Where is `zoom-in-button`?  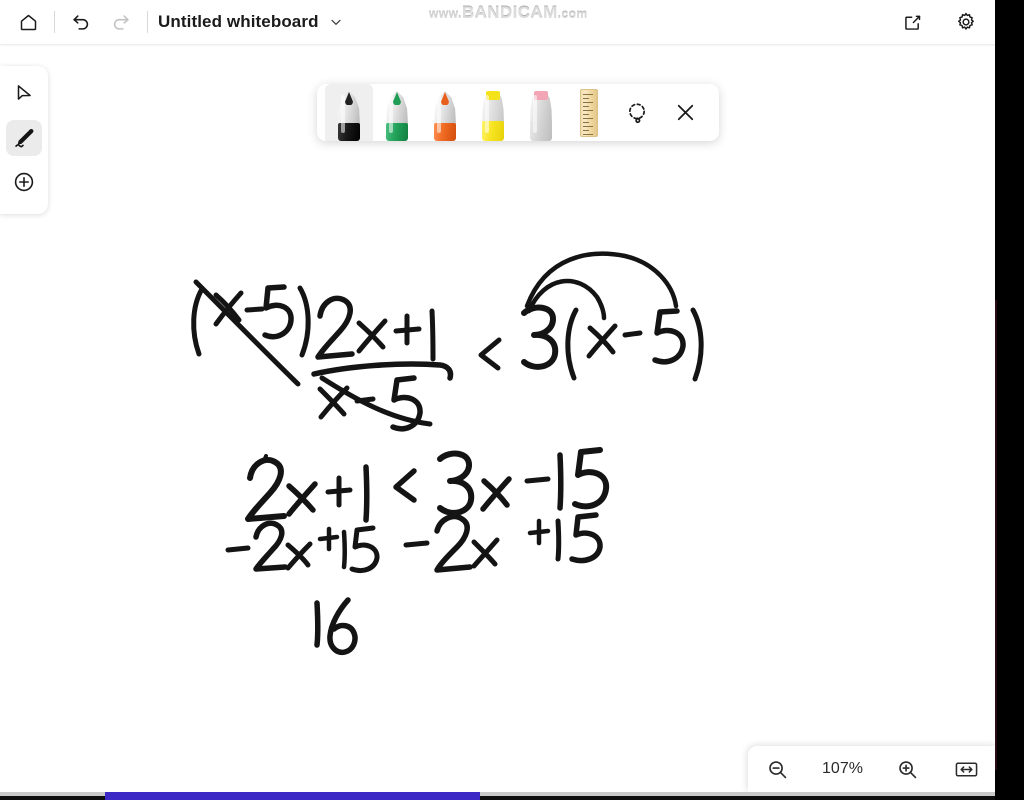
zoom-in-button is located at coordinates (908, 769).